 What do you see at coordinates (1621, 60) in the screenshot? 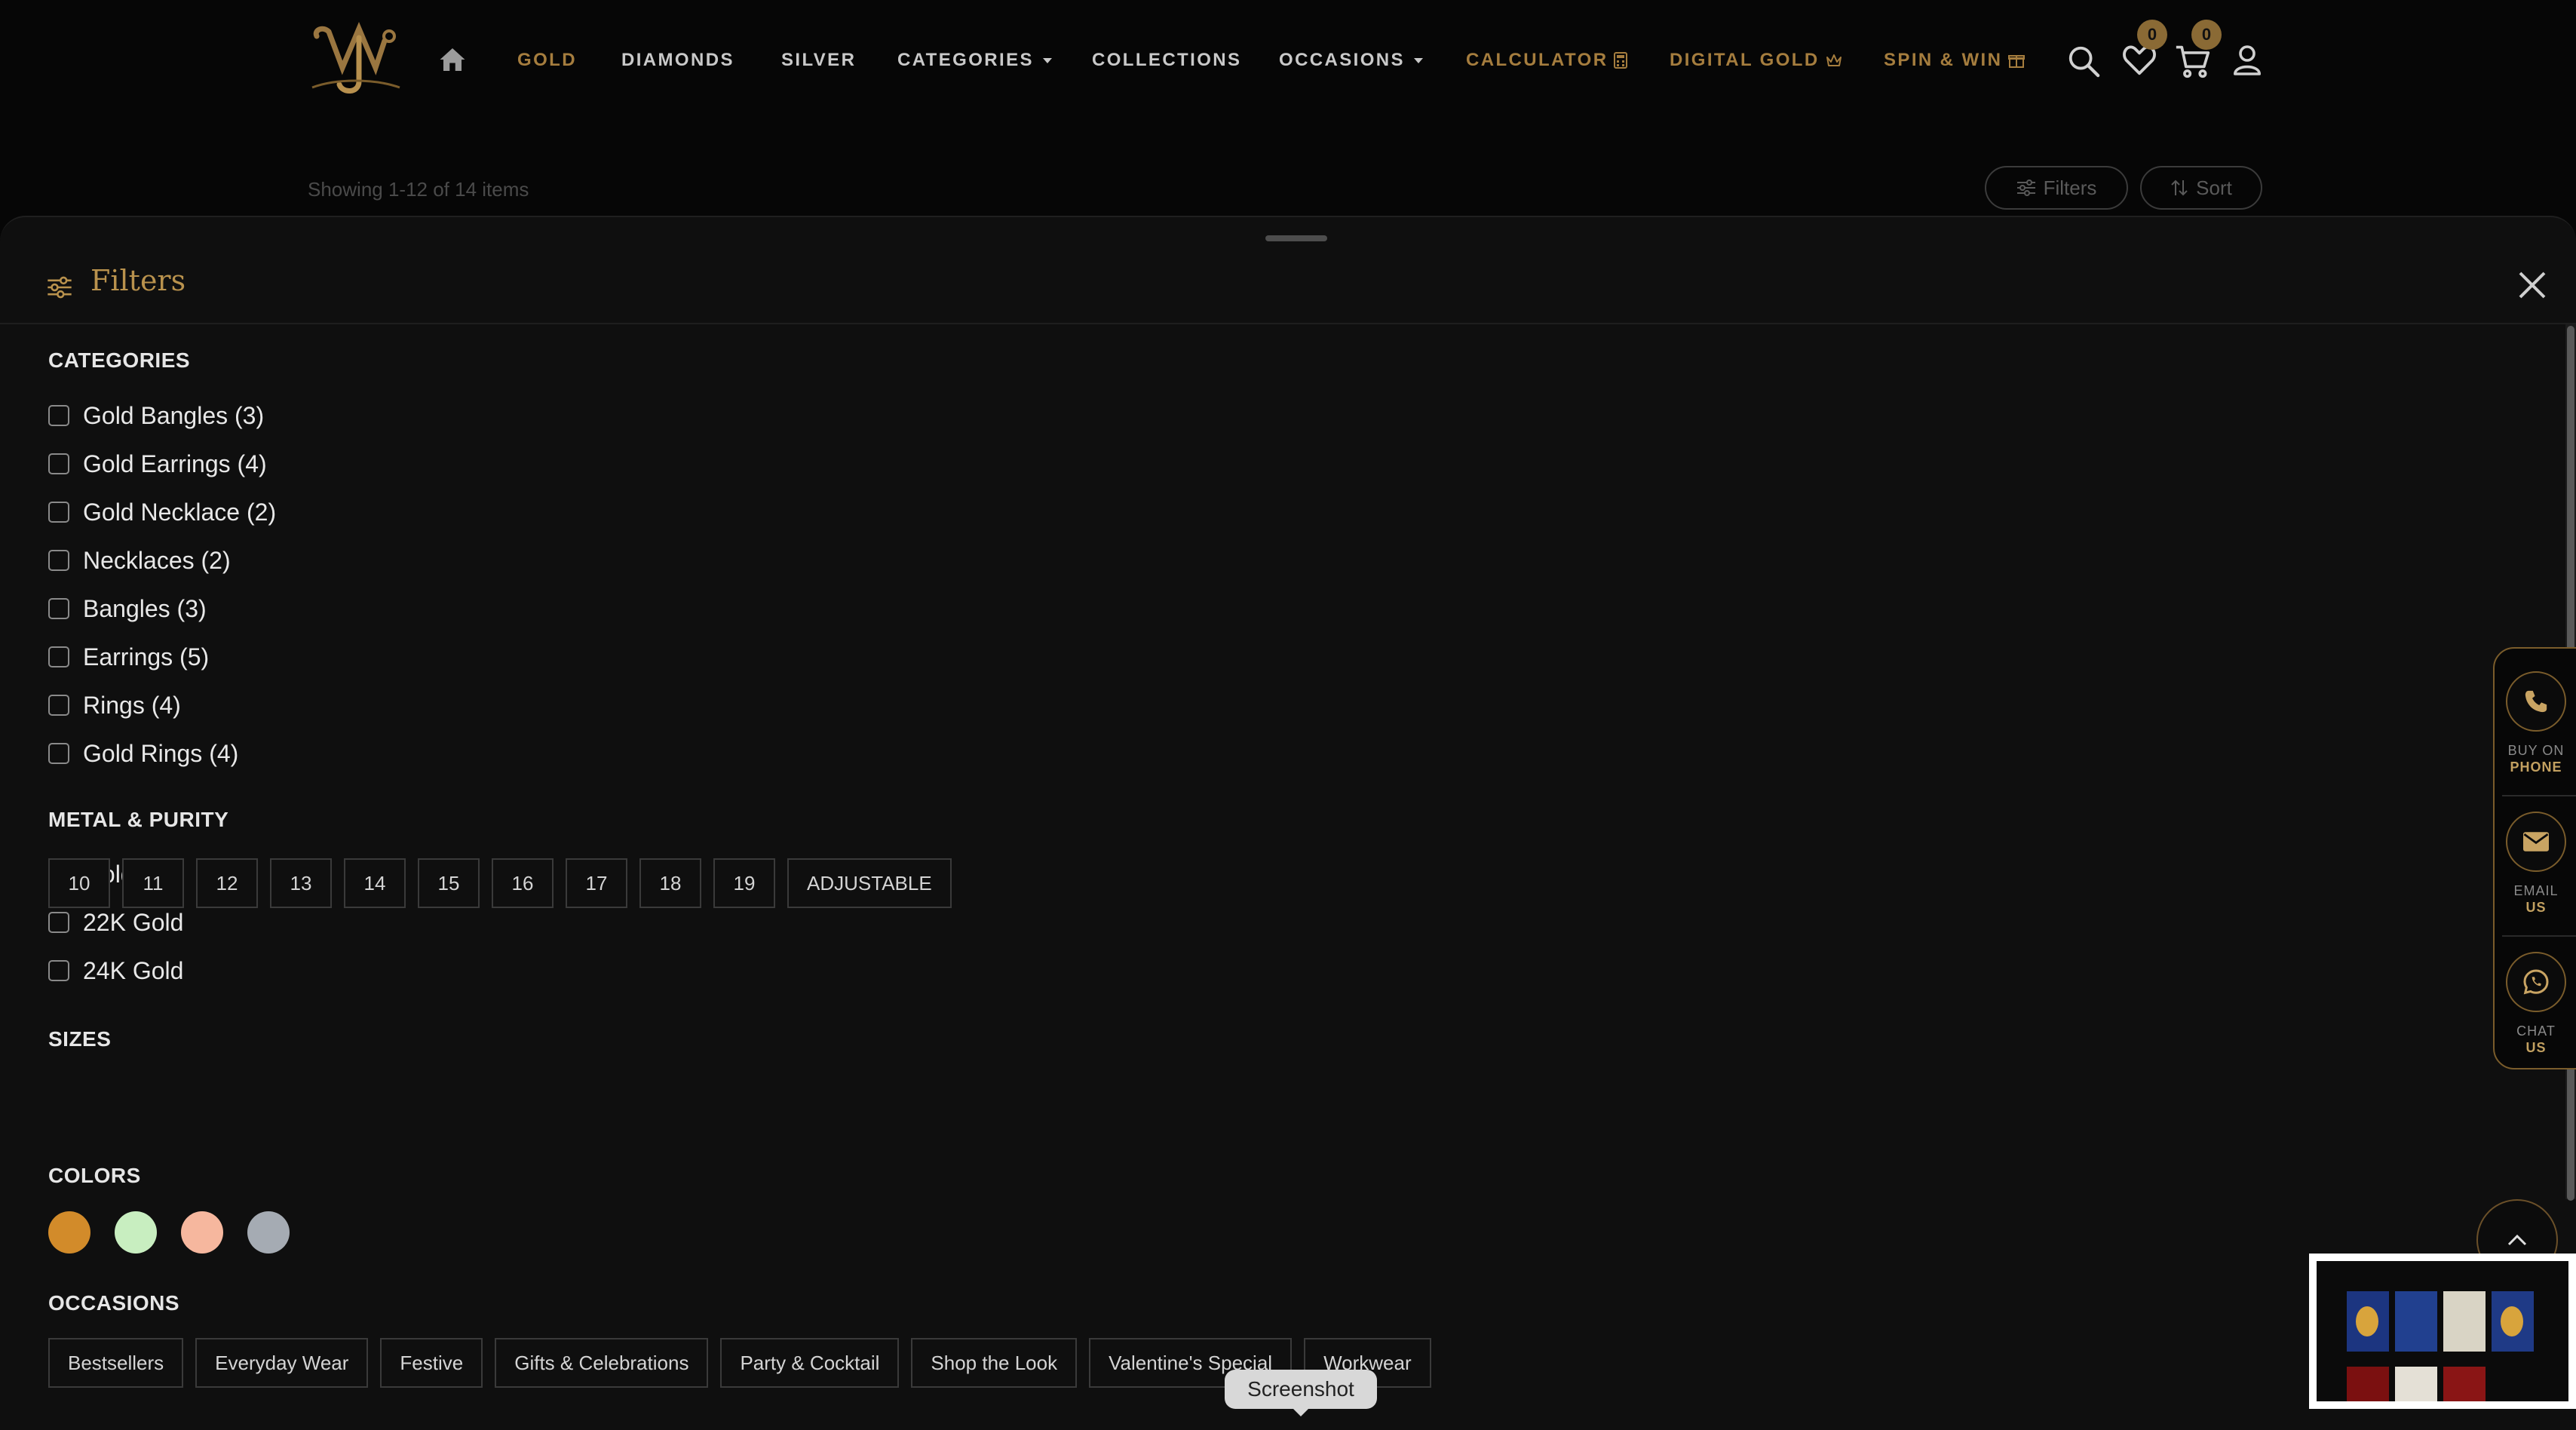
I see `calculator-icon` at bounding box center [1621, 60].